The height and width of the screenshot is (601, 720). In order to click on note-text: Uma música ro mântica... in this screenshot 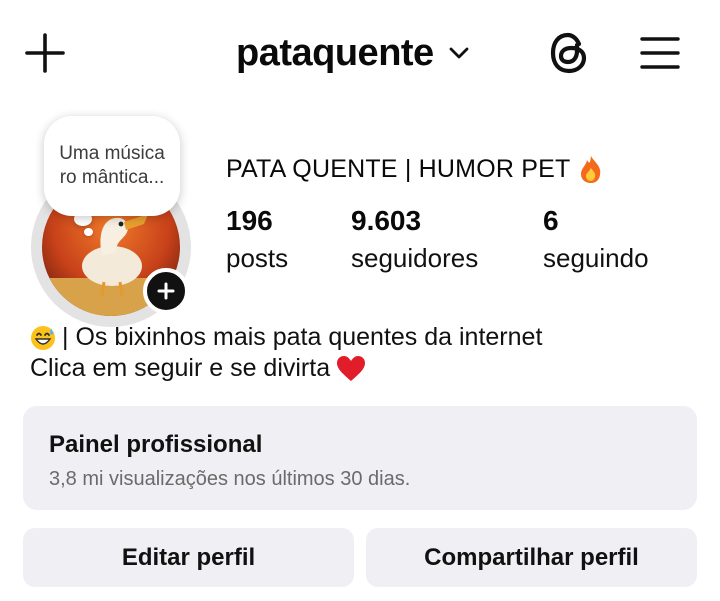, I will do `click(112, 165)`.